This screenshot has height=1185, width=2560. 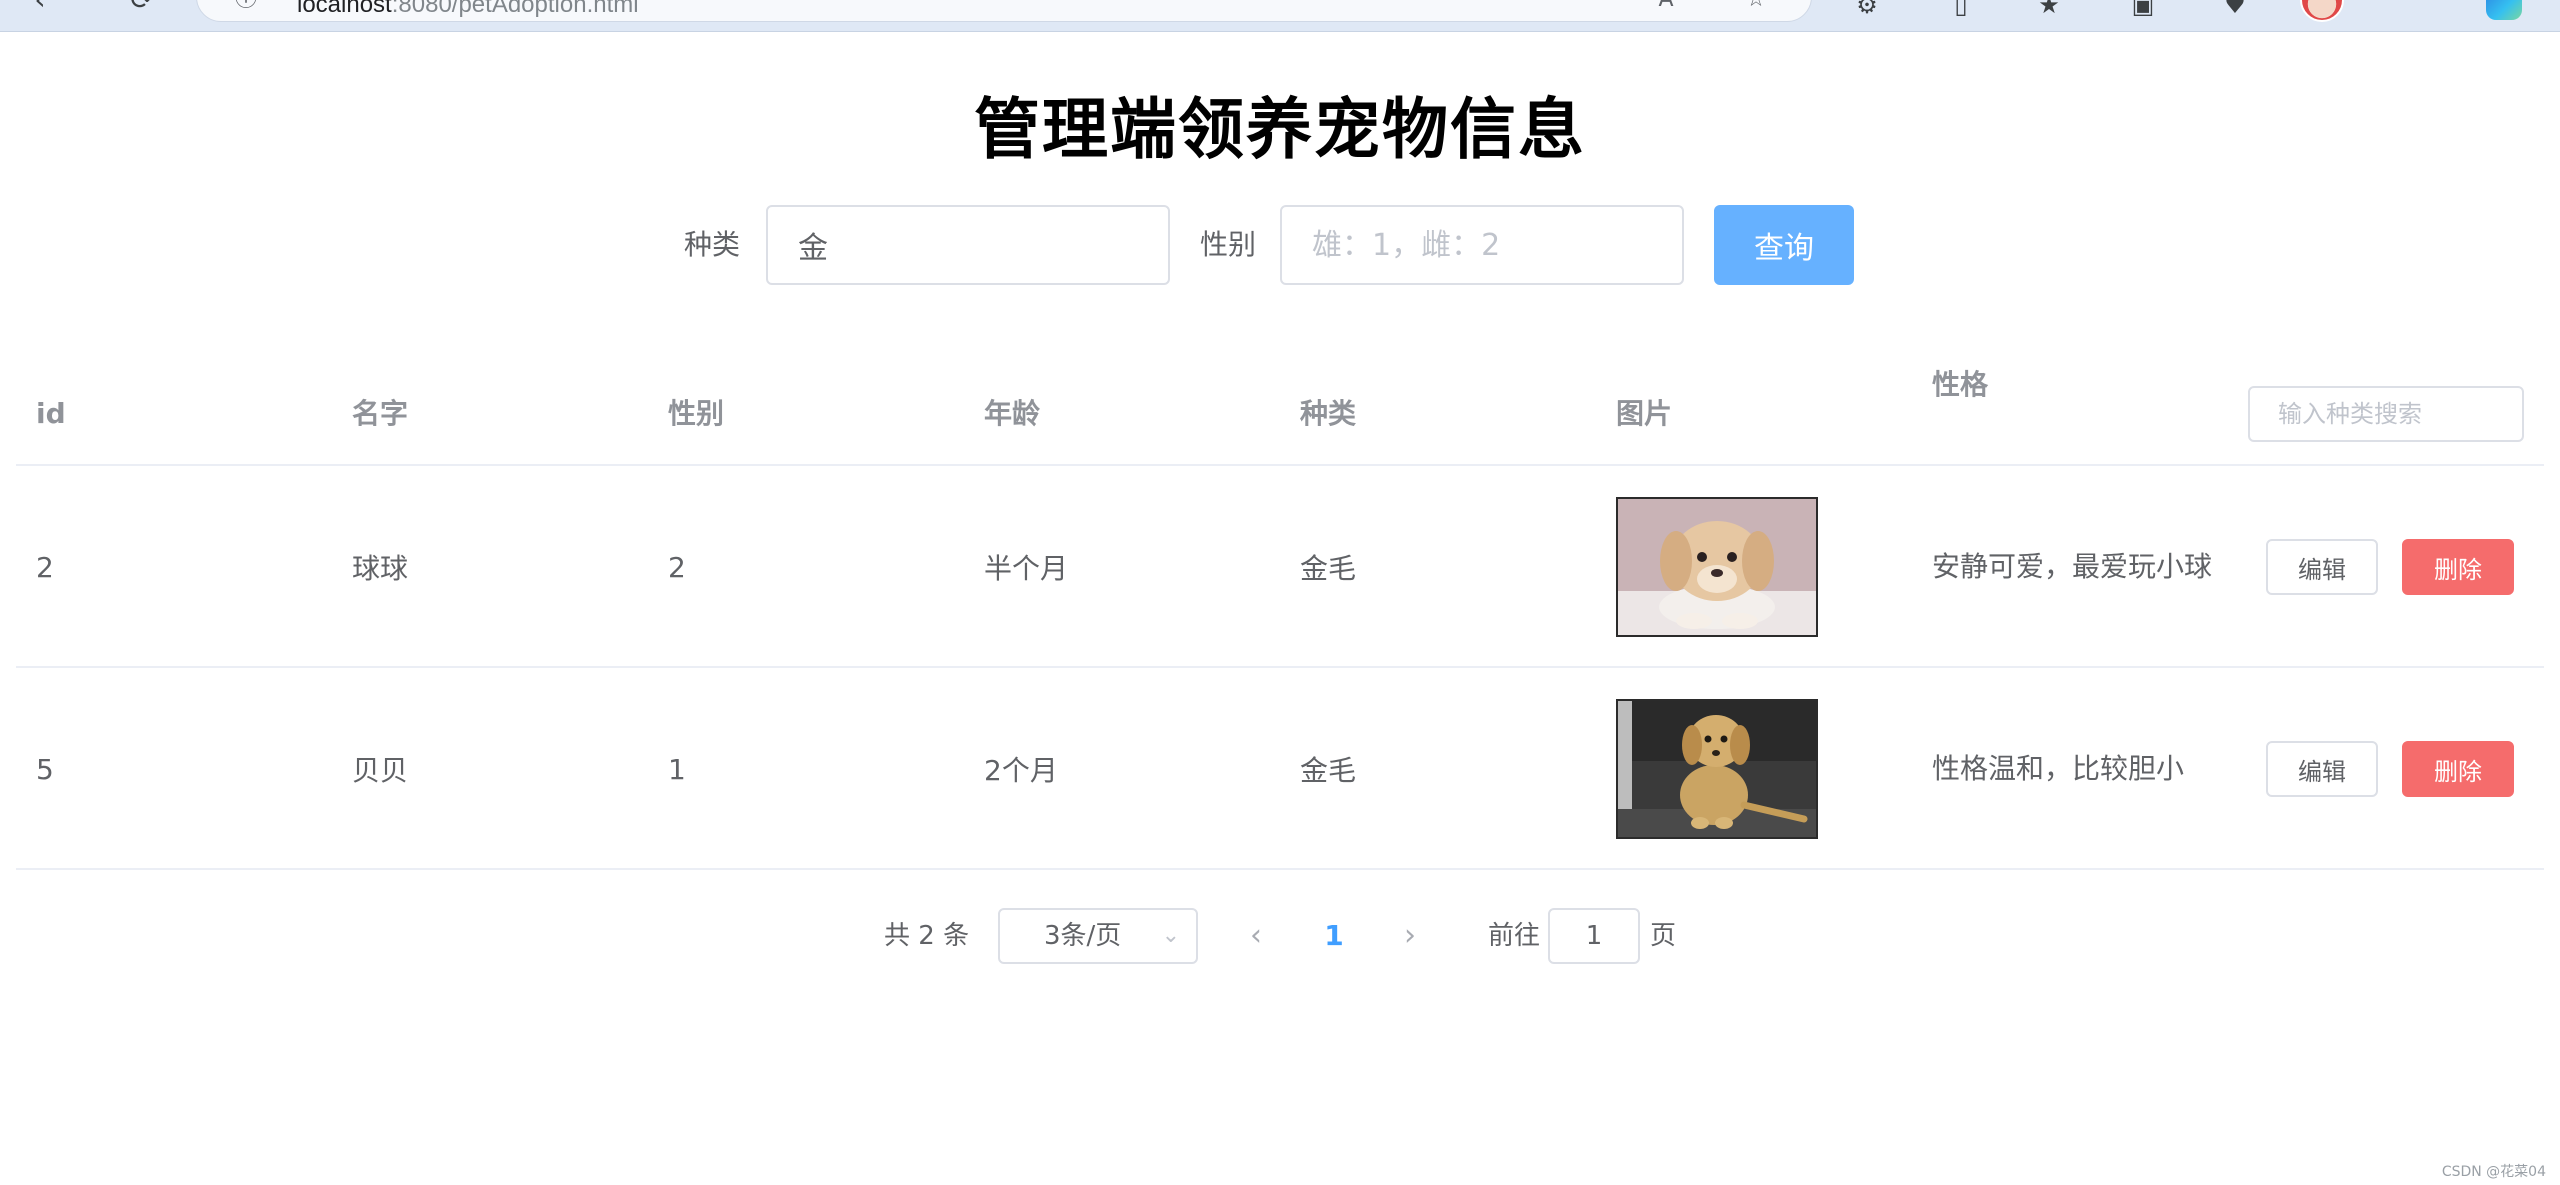 I want to click on cell-name: 球球, so click(x=380, y=568).